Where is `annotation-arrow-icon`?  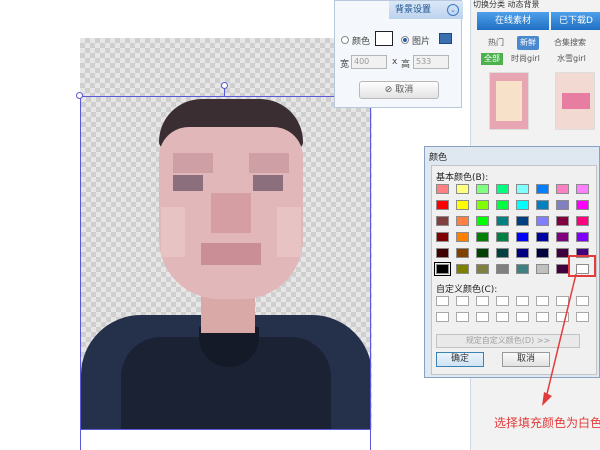
annotation-arrow-icon is located at coordinates (559, 339).